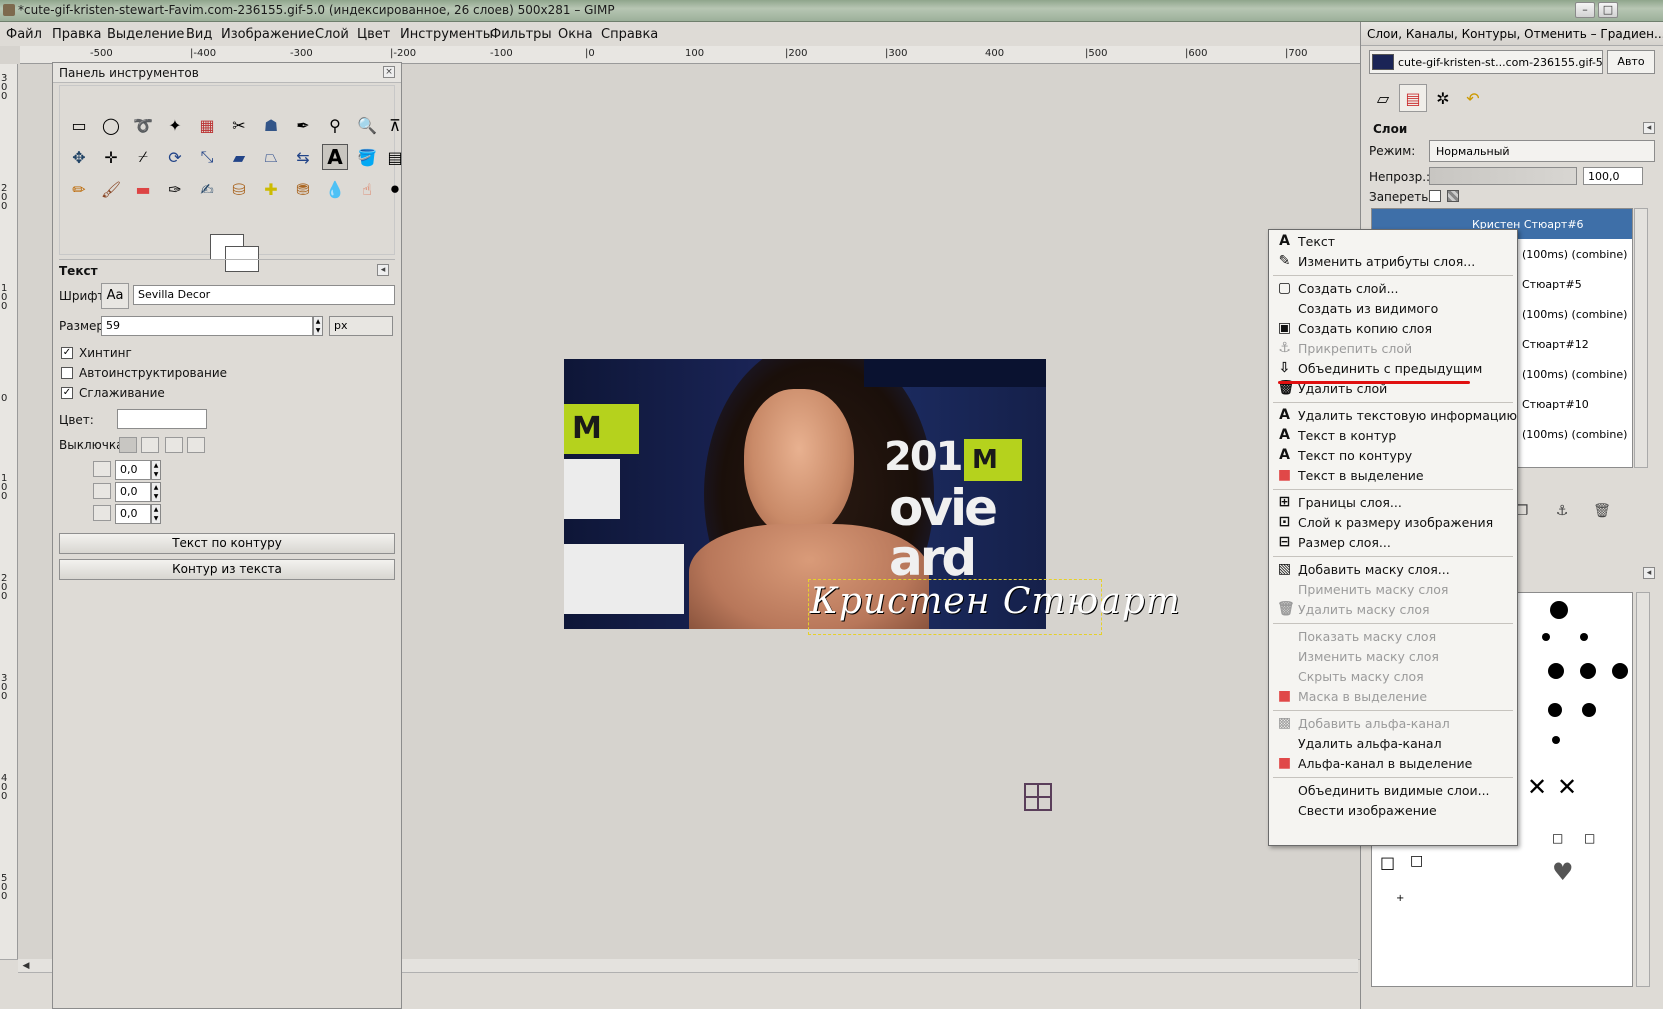  What do you see at coordinates (1585, 10) in the screenshot?
I see `minimize-button: –` at bounding box center [1585, 10].